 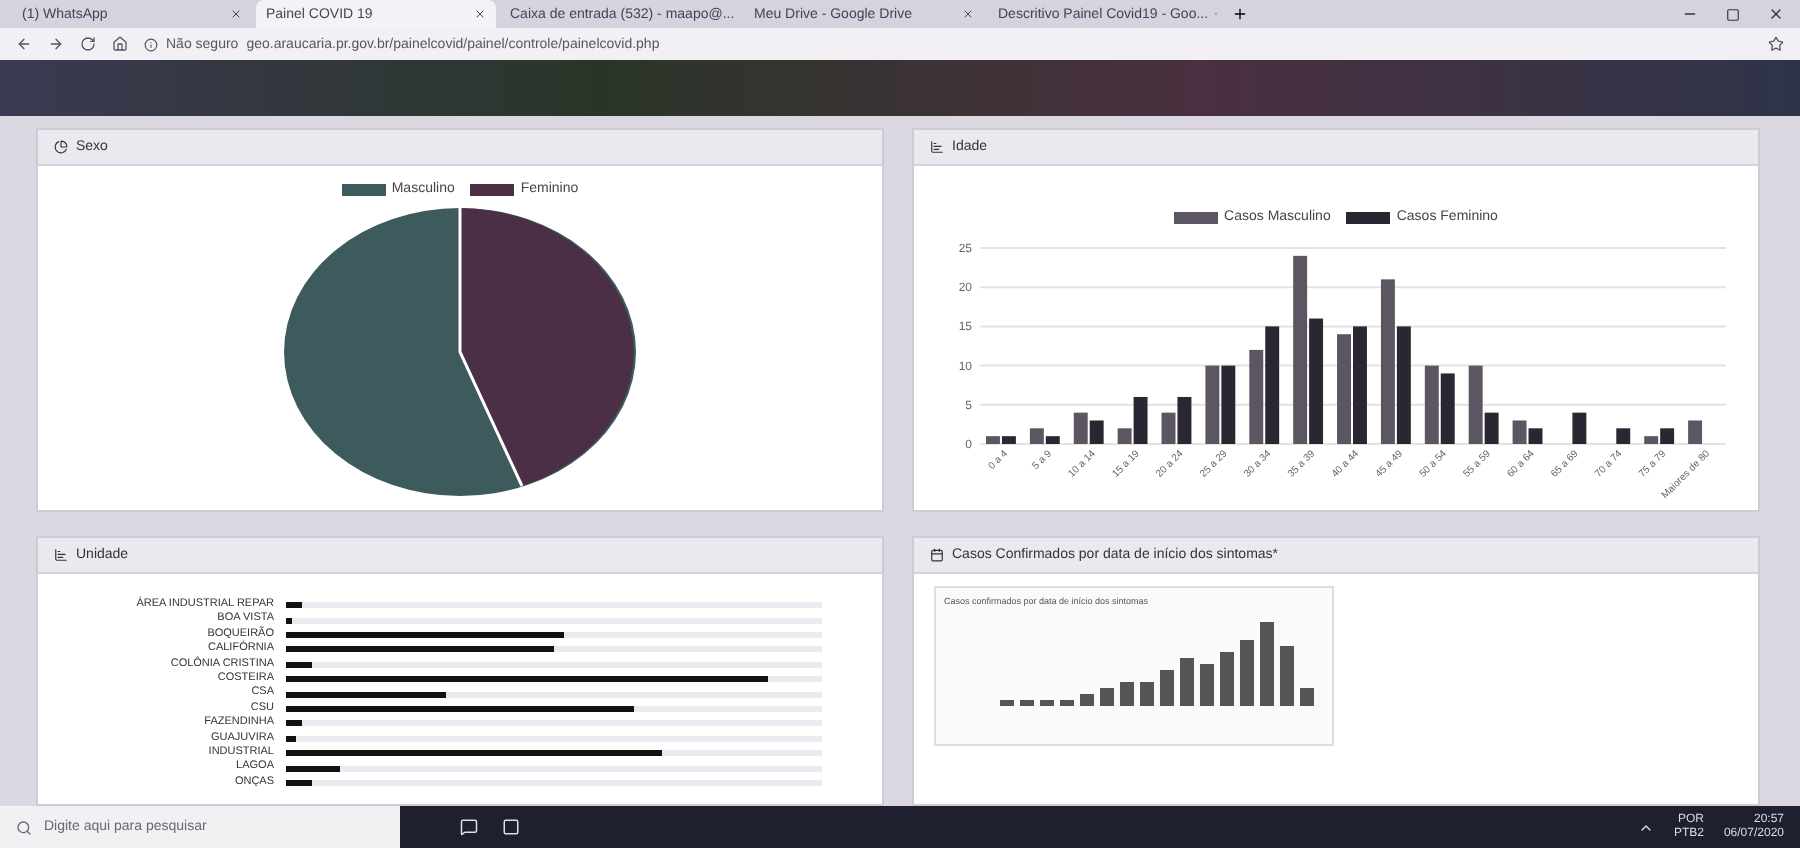 I want to click on search-icon, so click(x=24, y=827).